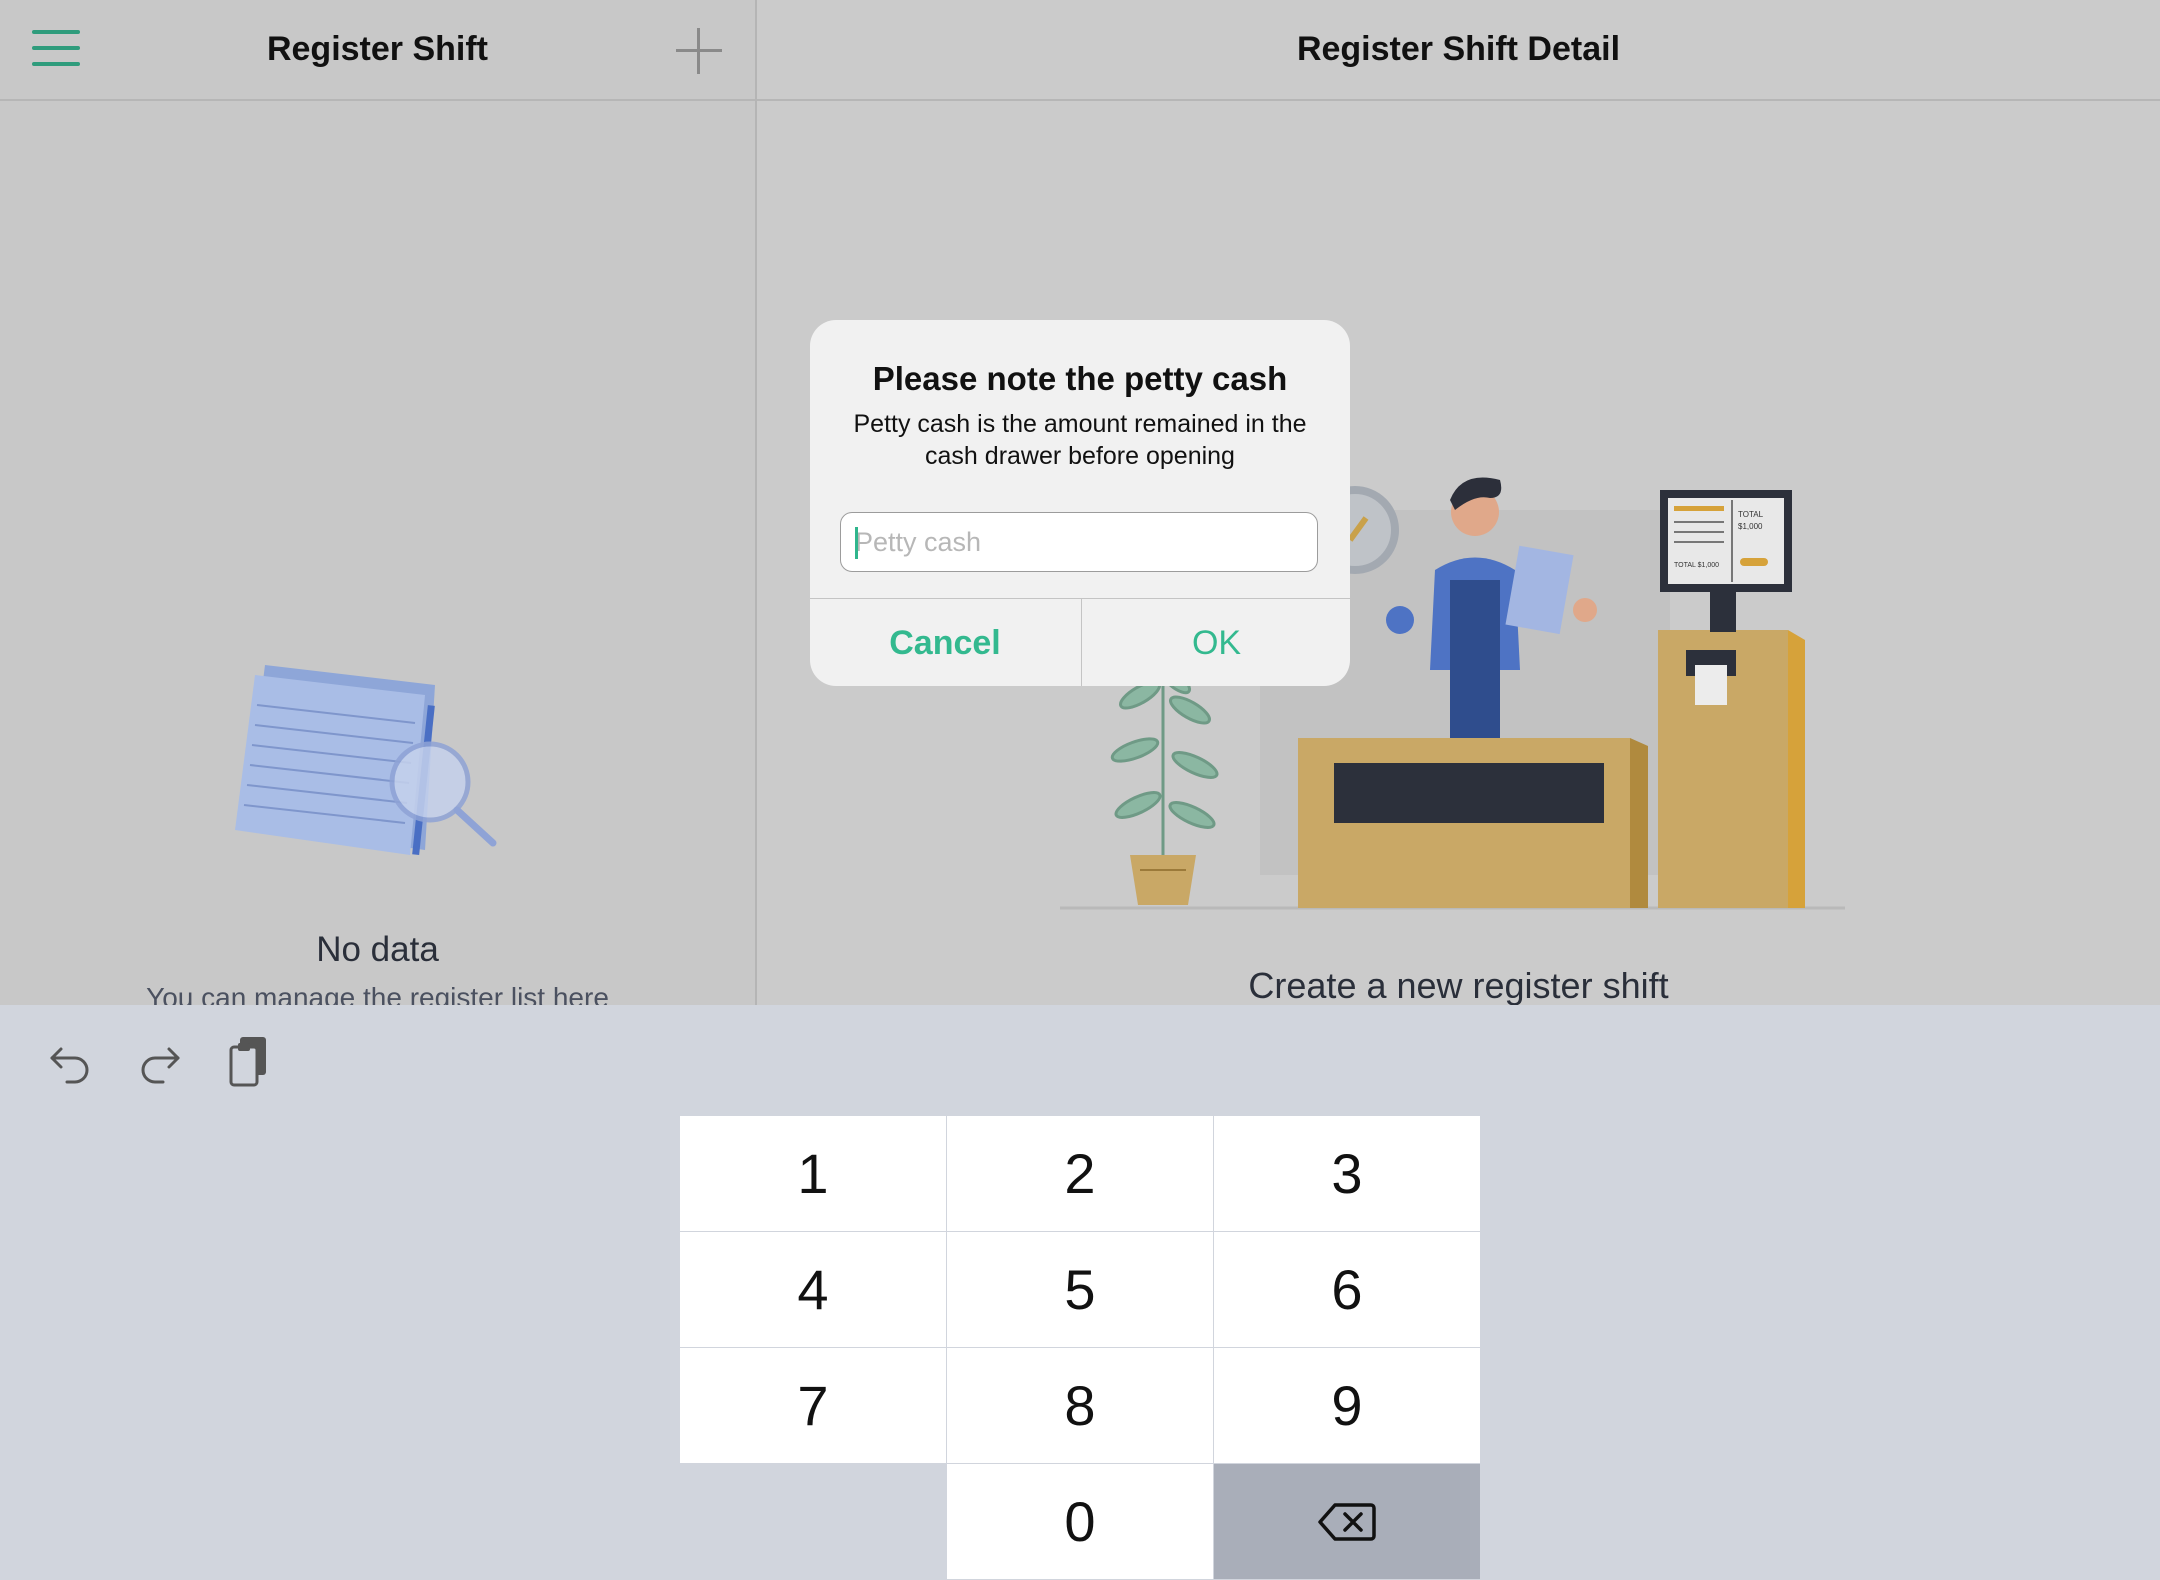  I want to click on number-pad: 1 2 3 4 5 6 7 8 9 0, so click(1080, 1348).